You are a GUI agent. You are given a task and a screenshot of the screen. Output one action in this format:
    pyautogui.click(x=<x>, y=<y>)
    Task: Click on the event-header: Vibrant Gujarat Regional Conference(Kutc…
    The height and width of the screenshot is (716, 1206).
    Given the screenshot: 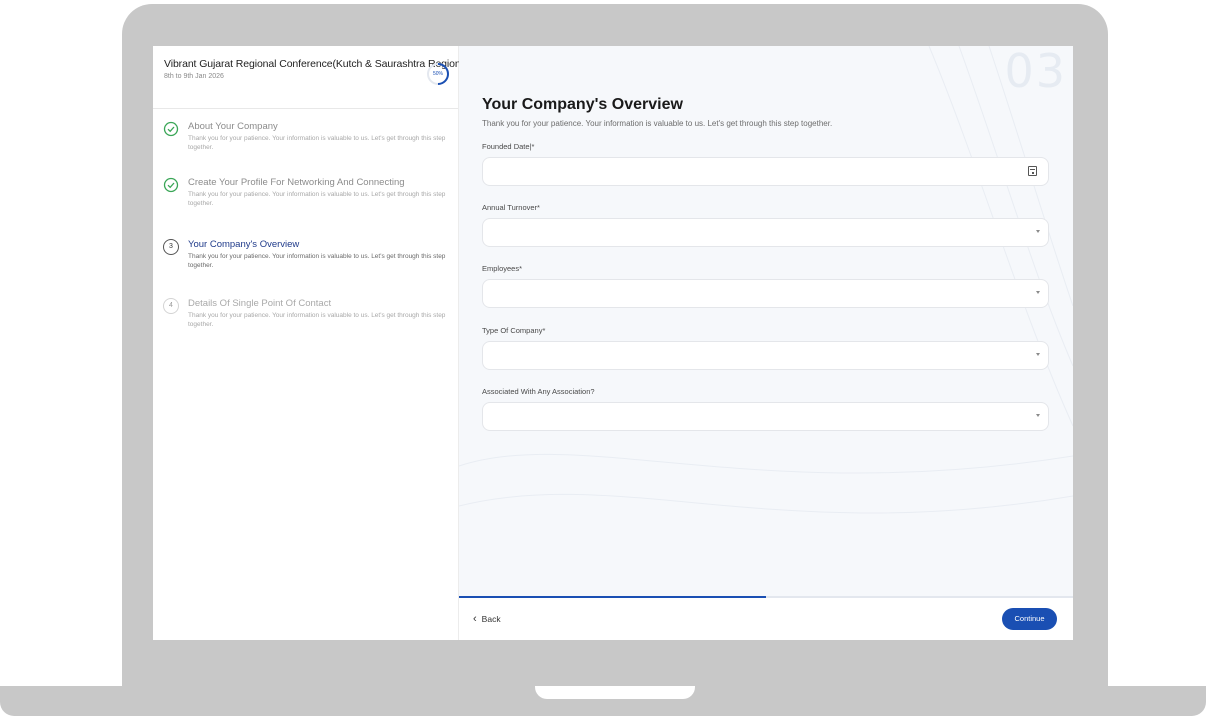 What is the action you would take?
    pyautogui.click(x=308, y=77)
    